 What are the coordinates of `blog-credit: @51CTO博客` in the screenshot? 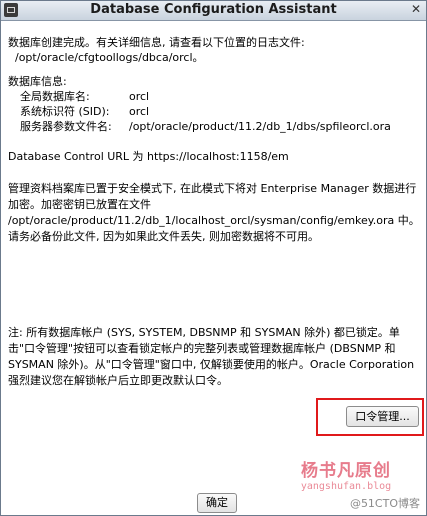 It's located at (384, 503).